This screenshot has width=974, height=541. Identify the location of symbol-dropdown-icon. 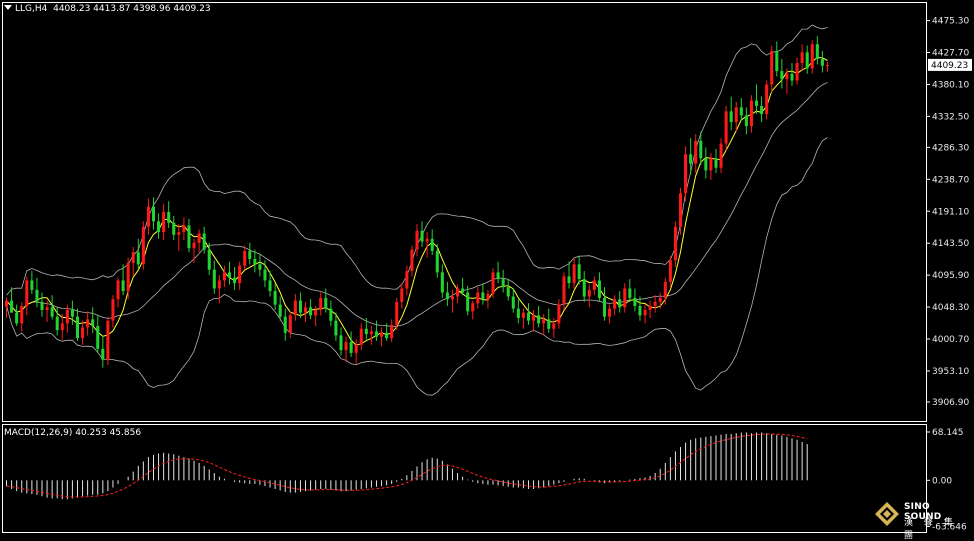
(8, 7).